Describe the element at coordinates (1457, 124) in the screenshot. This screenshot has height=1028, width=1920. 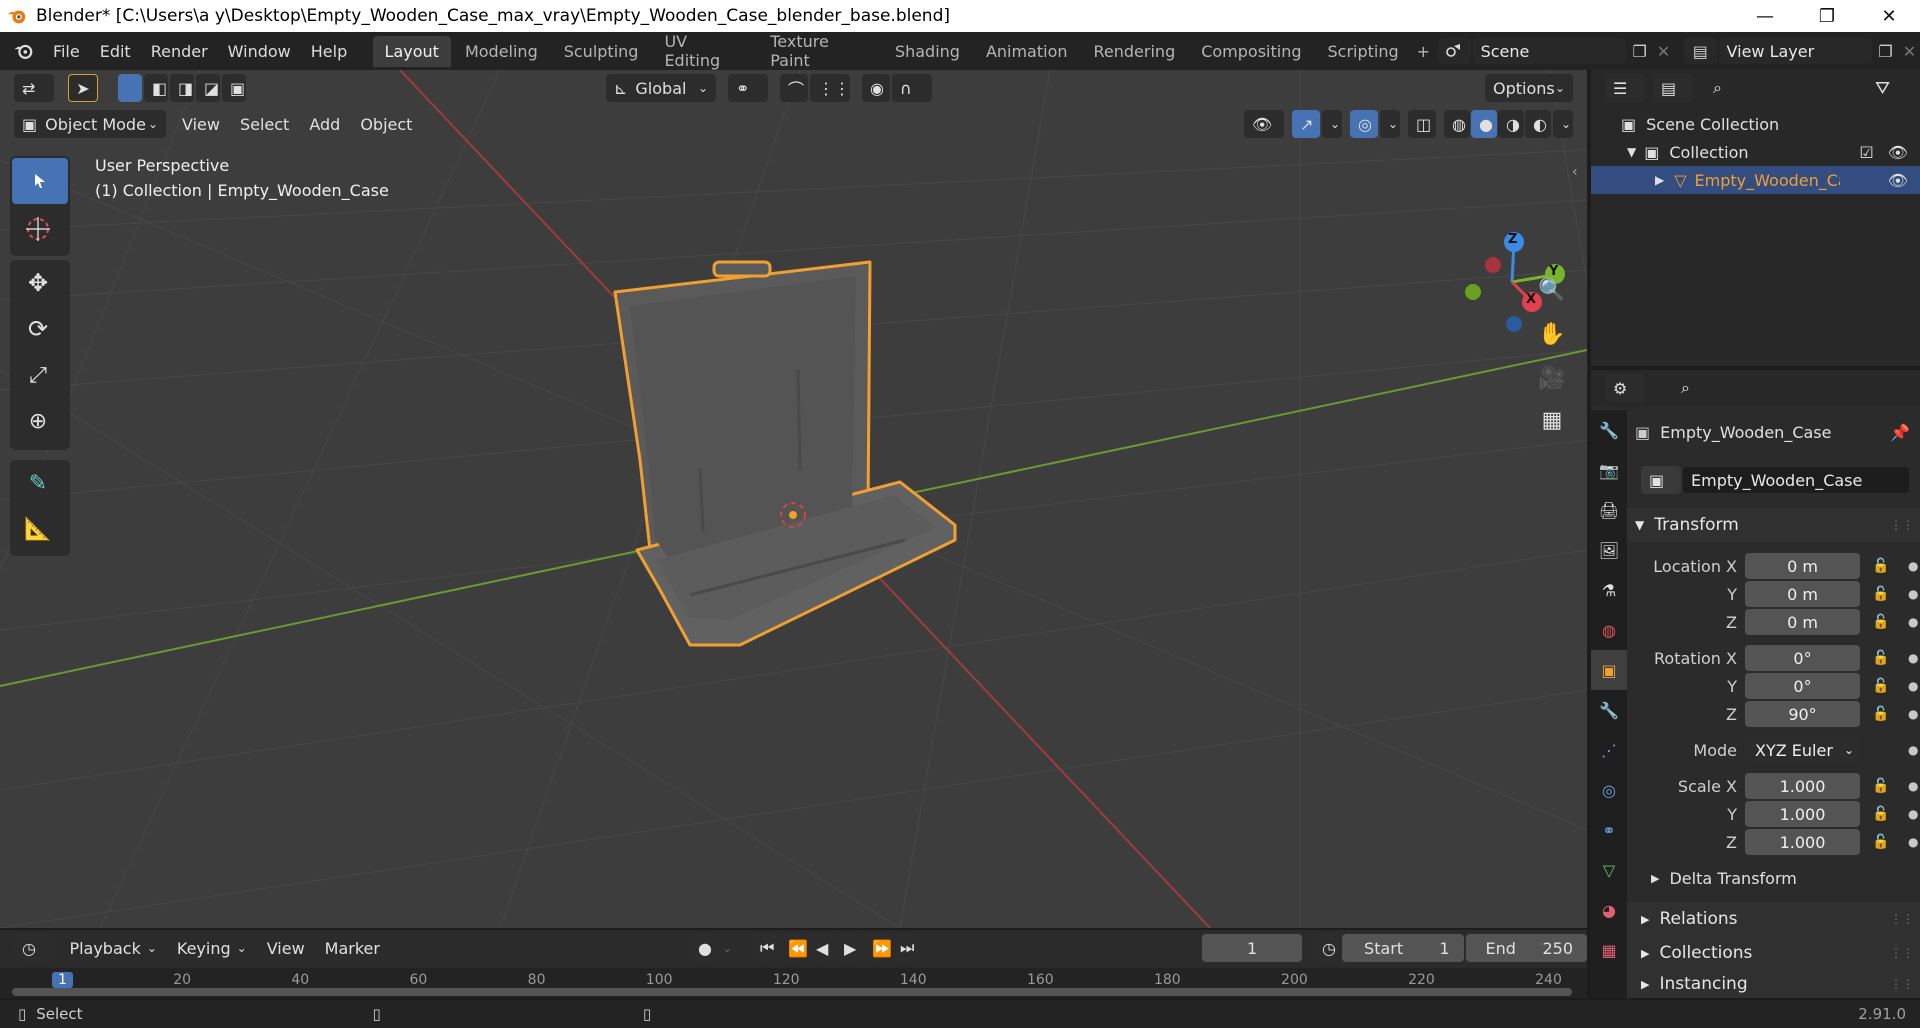
I see `wireframe-shading-icon: ◍` at that location.